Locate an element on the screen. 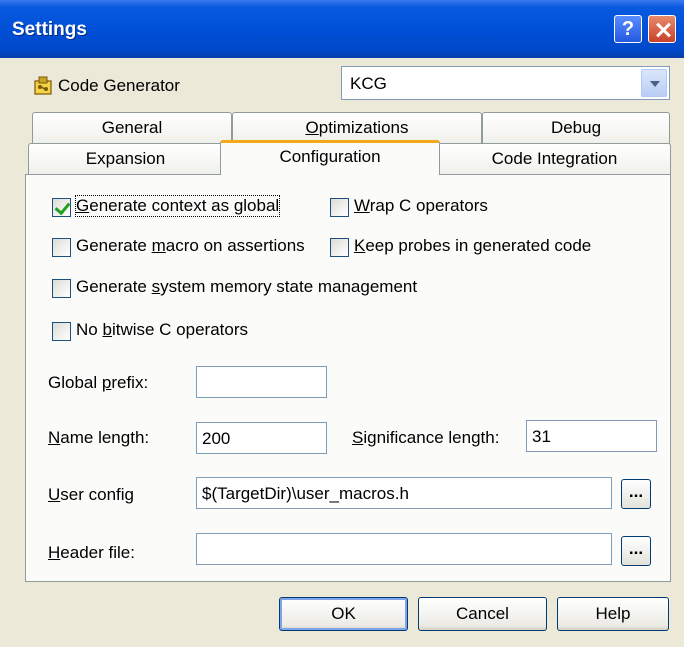 The height and width of the screenshot is (647, 684). wrap-c-operators-checkbox is located at coordinates (339, 207).